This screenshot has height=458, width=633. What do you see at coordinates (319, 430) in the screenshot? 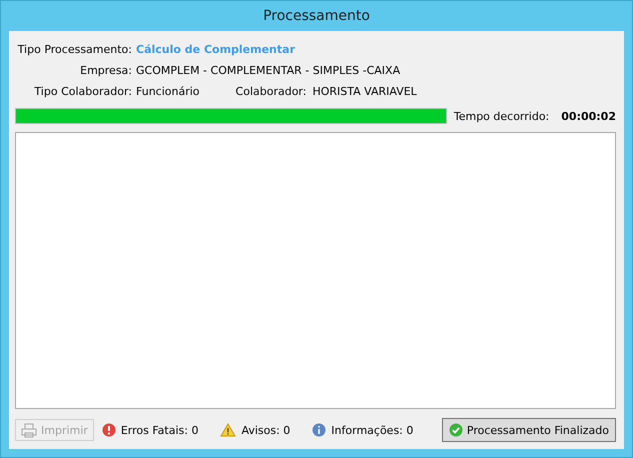
I see `info-icon` at bounding box center [319, 430].